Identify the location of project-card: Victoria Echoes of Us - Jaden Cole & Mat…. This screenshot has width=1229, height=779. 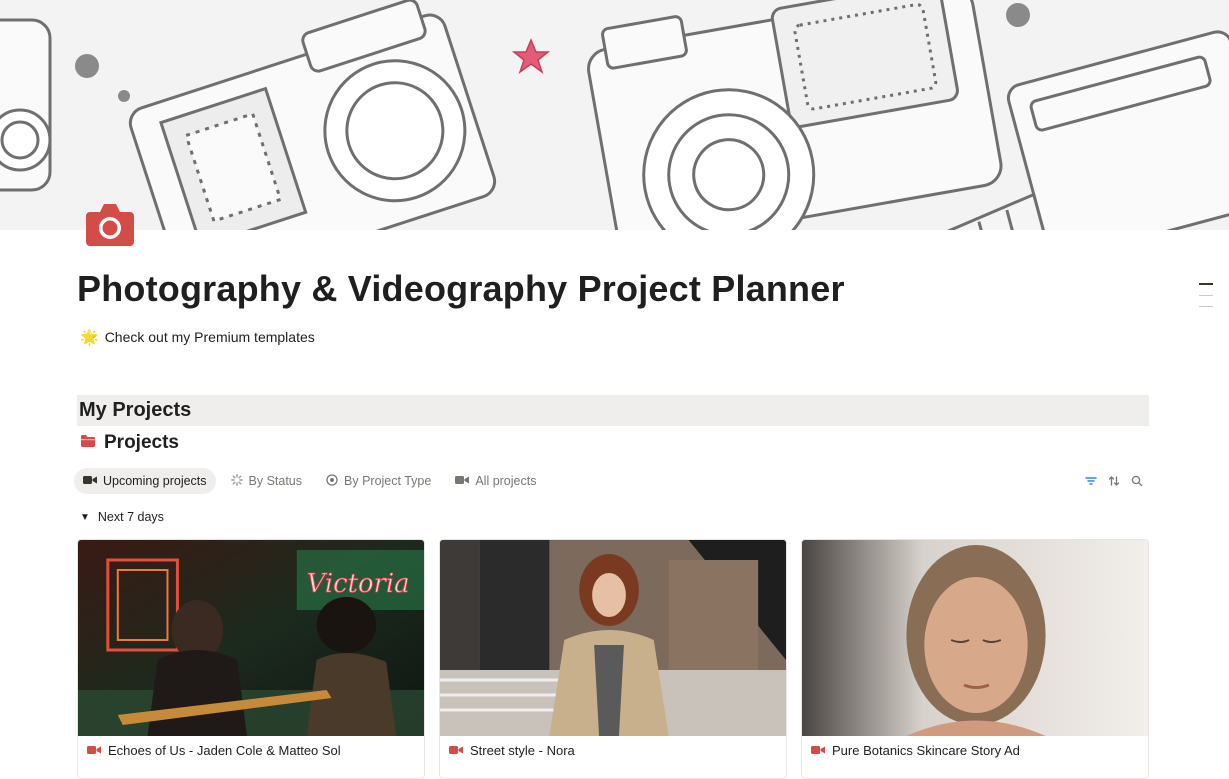
(251, 659).